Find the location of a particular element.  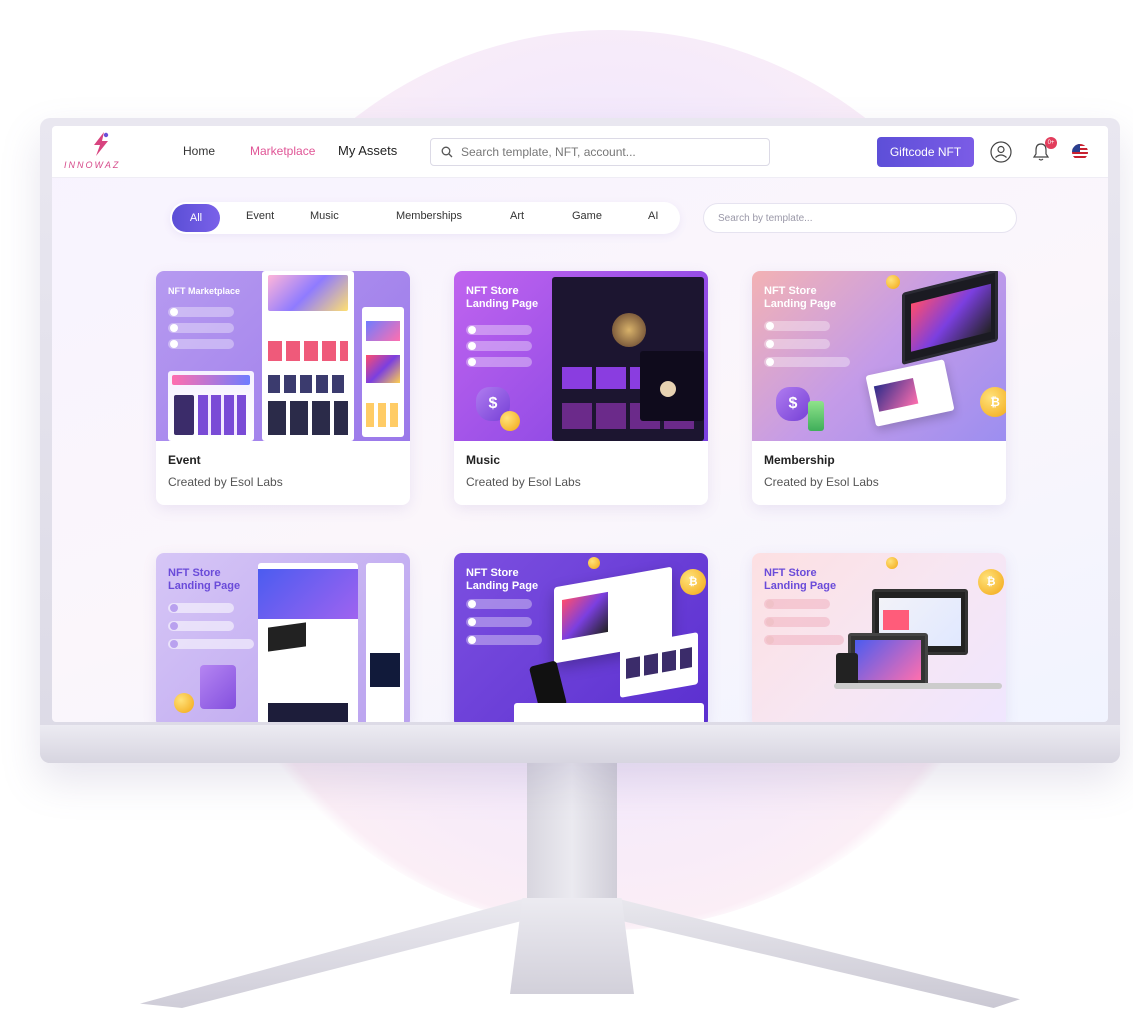

user-icon is located at coordinates (1001, 152).